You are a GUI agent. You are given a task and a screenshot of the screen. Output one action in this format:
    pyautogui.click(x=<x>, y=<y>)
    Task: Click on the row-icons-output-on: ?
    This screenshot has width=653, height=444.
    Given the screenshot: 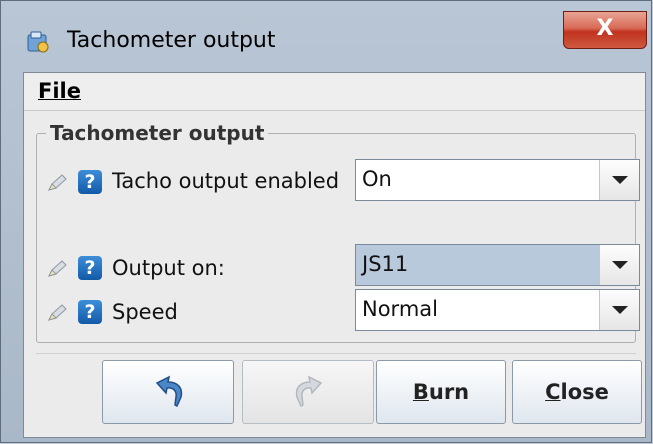 What is the action you would take?
    pyautogui.click(x=76, y=269)
    